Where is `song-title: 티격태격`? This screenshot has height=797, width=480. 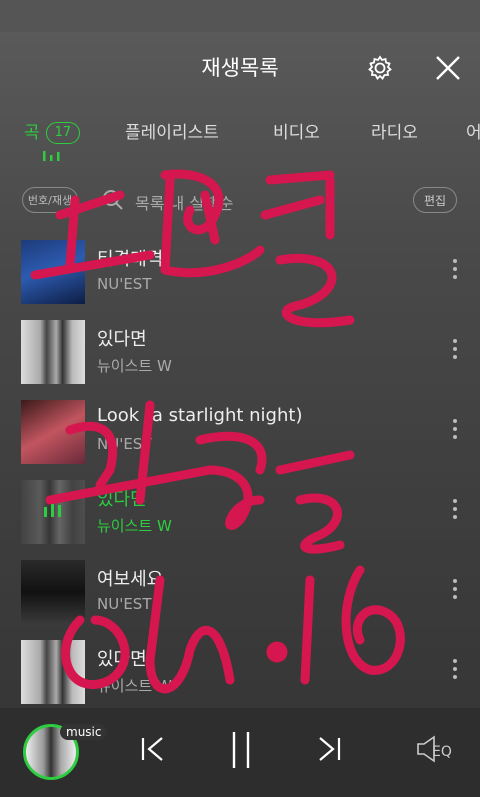
song-title: 티격태격 is located at coordinates (130, 259).